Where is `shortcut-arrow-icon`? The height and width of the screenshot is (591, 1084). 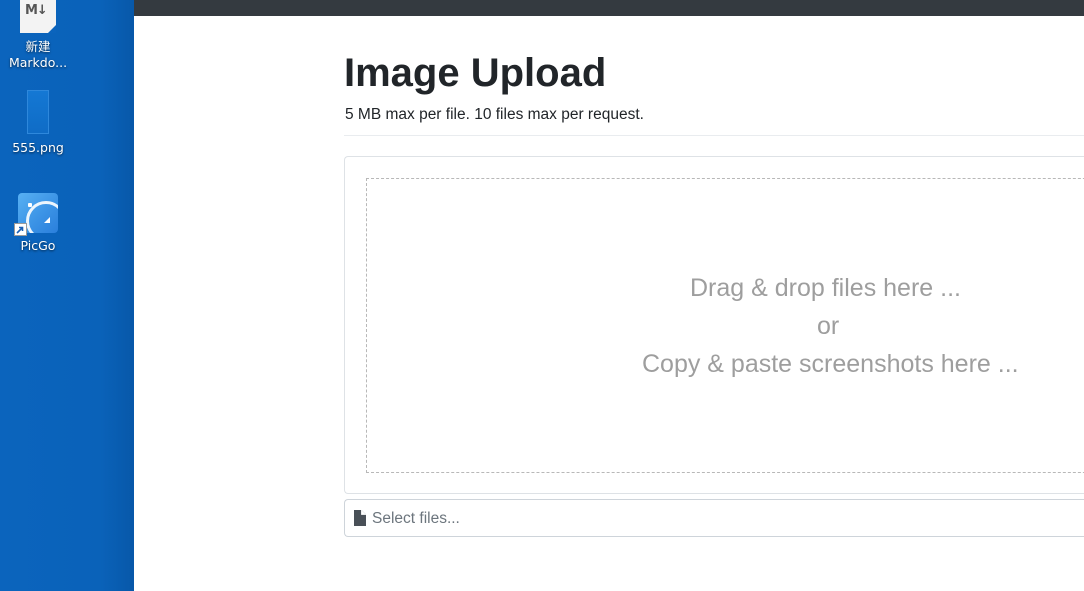 shortcut-arrow-icon is located at coordinates (20, 229).